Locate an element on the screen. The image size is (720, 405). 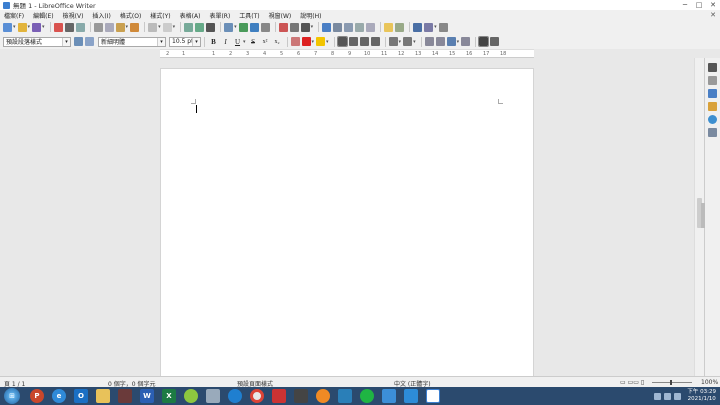
bookmark-icon is located at coordinates (360, 27).